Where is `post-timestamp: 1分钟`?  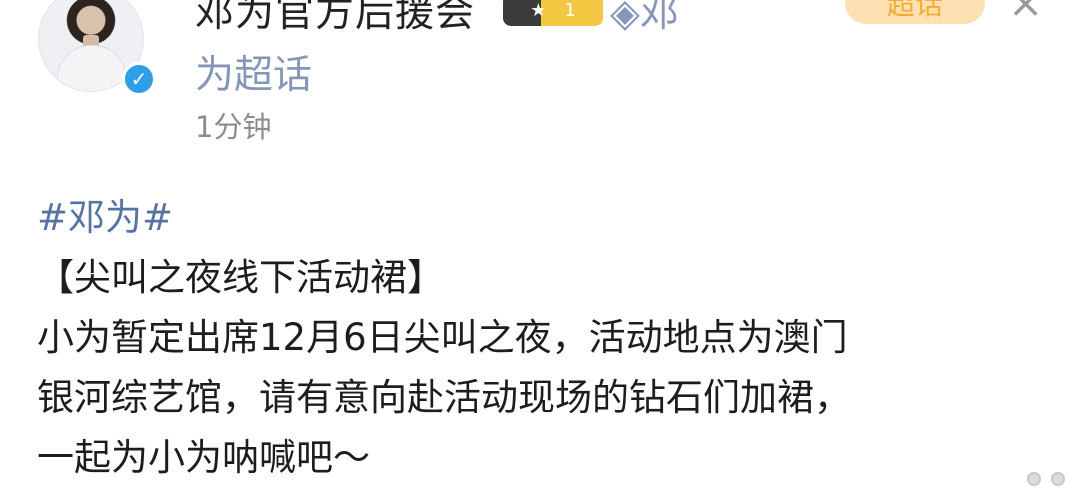
post-timestamp: 1分钟 is located at coordinates (233, 127).